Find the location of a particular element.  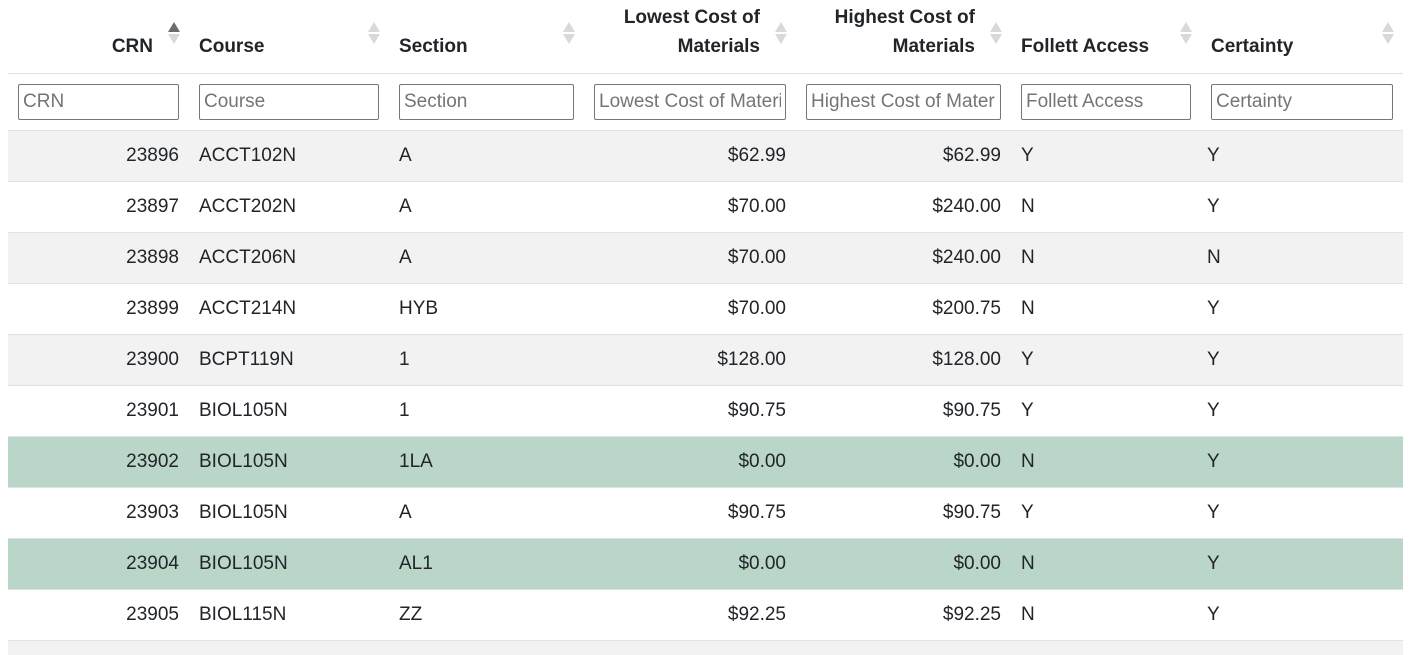

table-row: 23898 ACCT206N A $70.00 $240.00 N N is located at coordinates (705, 258).